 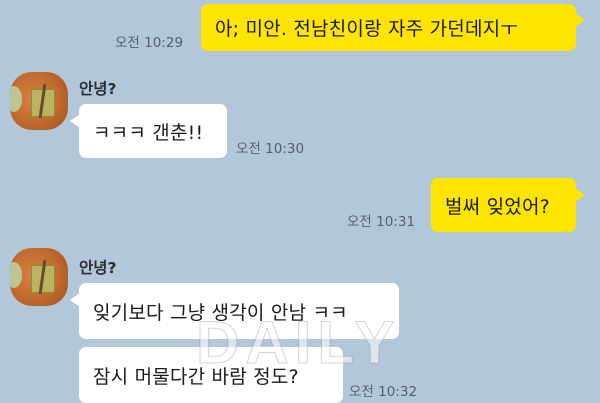 I want to click on message-time: 오전 10:31, so click(x=381, y=222).